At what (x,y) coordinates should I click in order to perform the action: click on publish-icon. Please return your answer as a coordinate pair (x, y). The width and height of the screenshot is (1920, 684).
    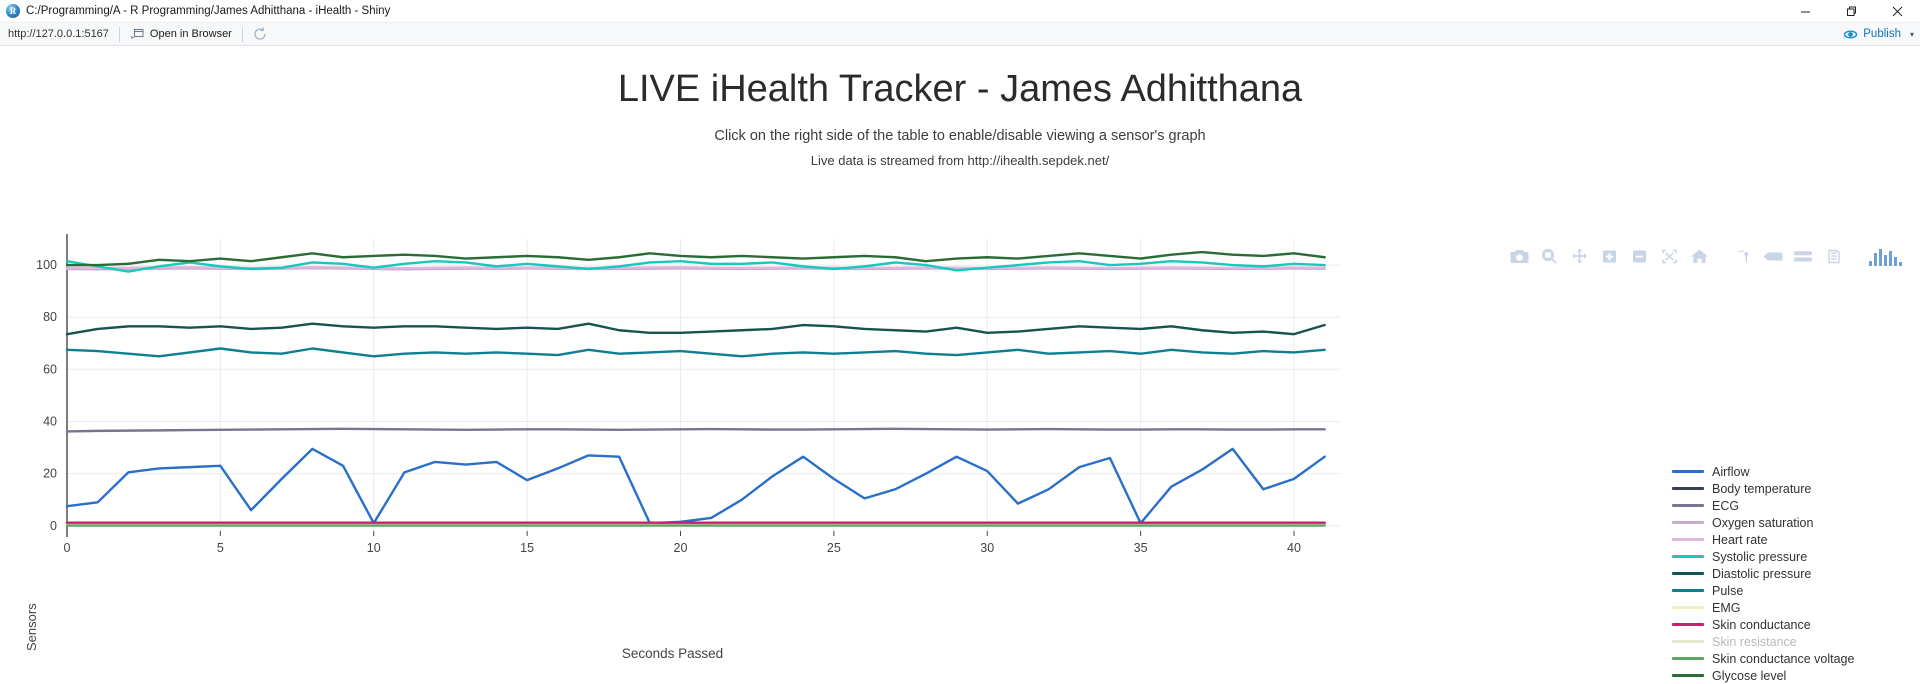
    Looking at the image, I should click on (1851, 34).